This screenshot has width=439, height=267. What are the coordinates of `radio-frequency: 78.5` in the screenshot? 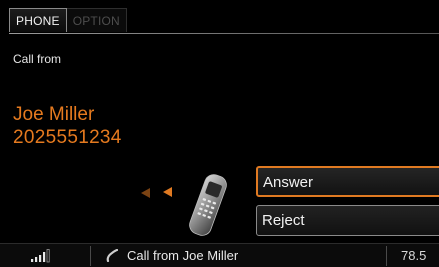 It's located at (414, 255).